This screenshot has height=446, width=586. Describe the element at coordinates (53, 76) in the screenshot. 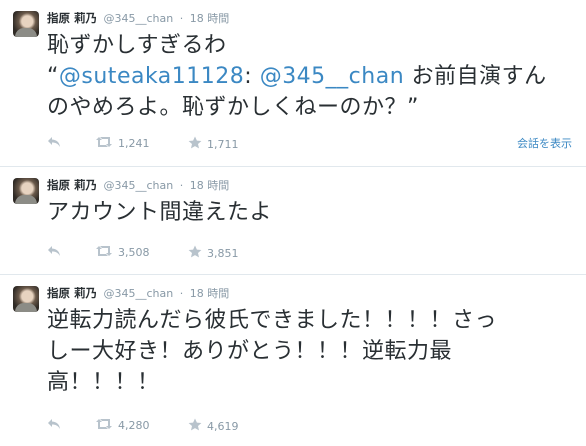

I see `quote-mark: “` at that location.